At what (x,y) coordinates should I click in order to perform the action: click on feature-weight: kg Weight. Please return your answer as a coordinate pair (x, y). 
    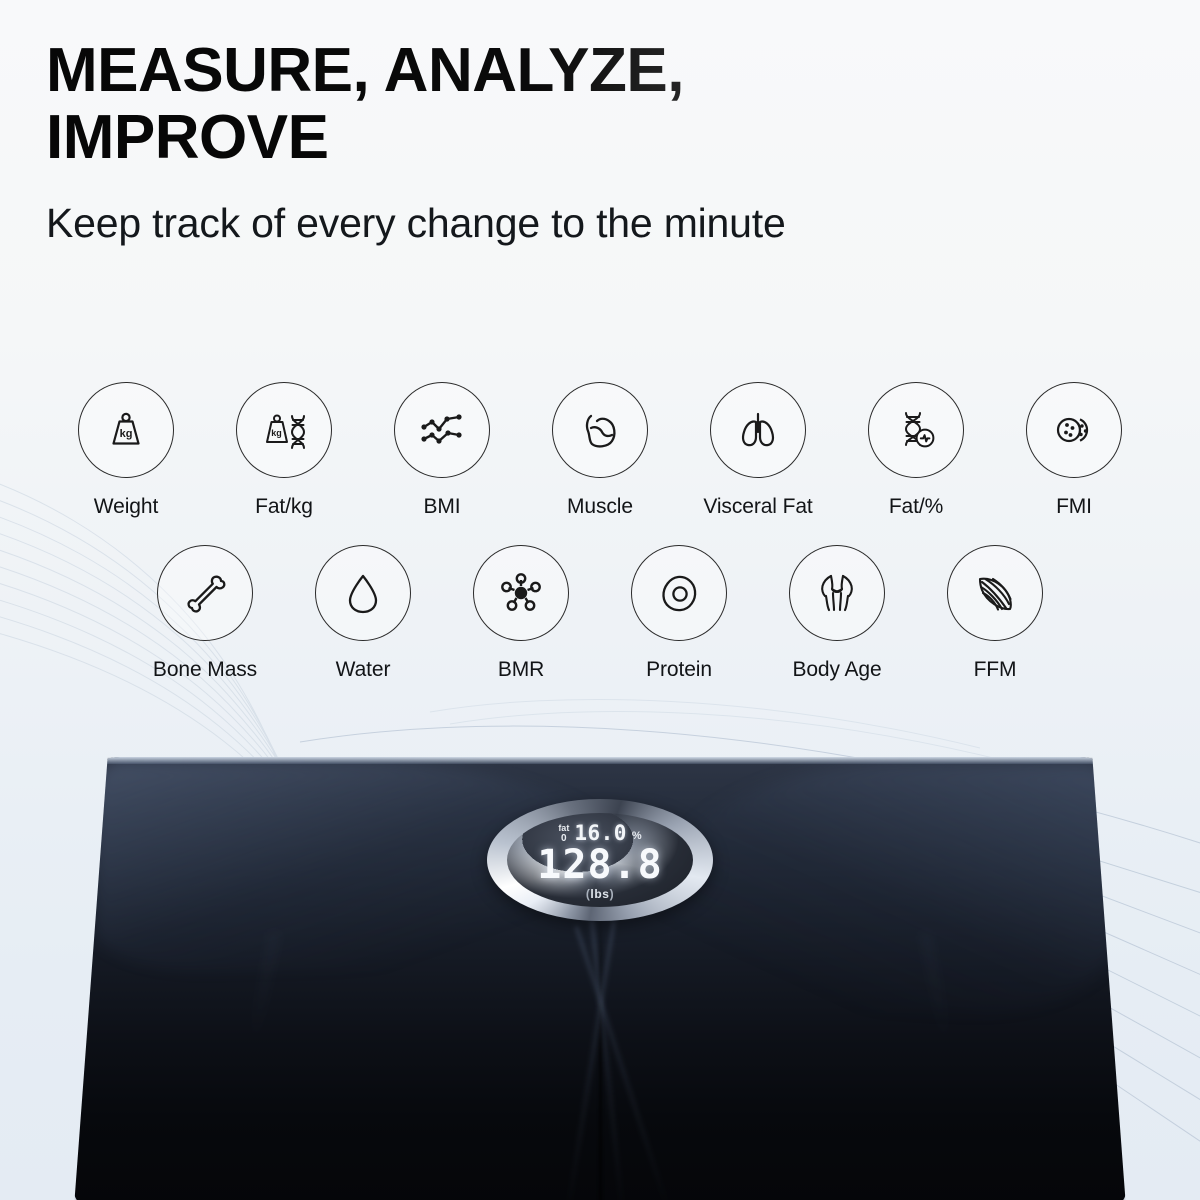
    Looking at the image, I should click on (126, 450).